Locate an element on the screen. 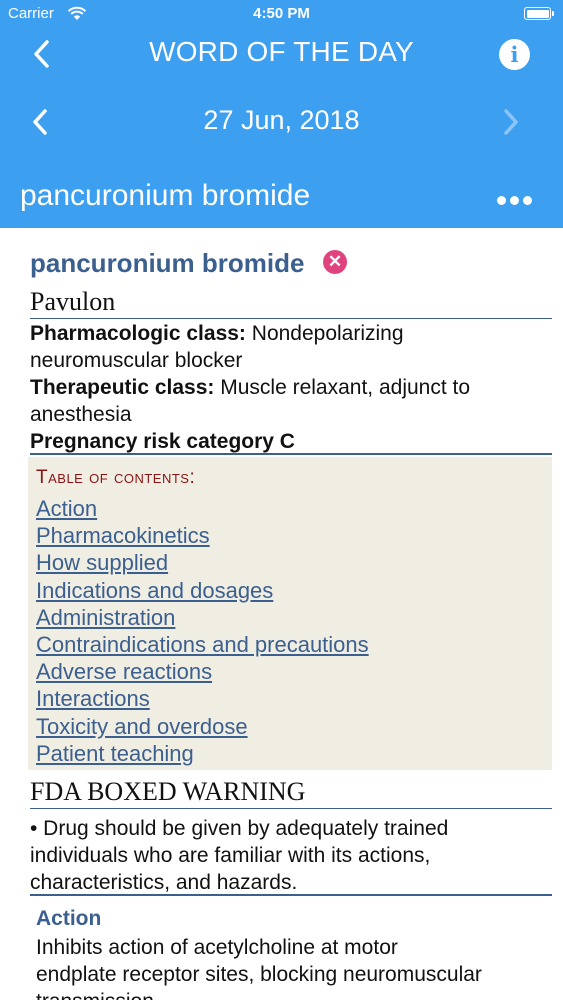 The height and width of the screenshot is (1000, 563). toc-link-pharmacokinetics: Pharmacokinetics is located at coordinates (202, 535).